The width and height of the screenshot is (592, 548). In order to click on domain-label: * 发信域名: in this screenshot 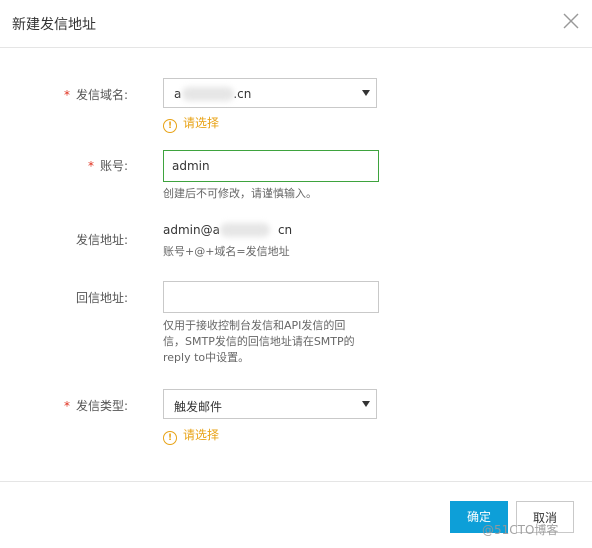, I will do `click(68, 94)`.